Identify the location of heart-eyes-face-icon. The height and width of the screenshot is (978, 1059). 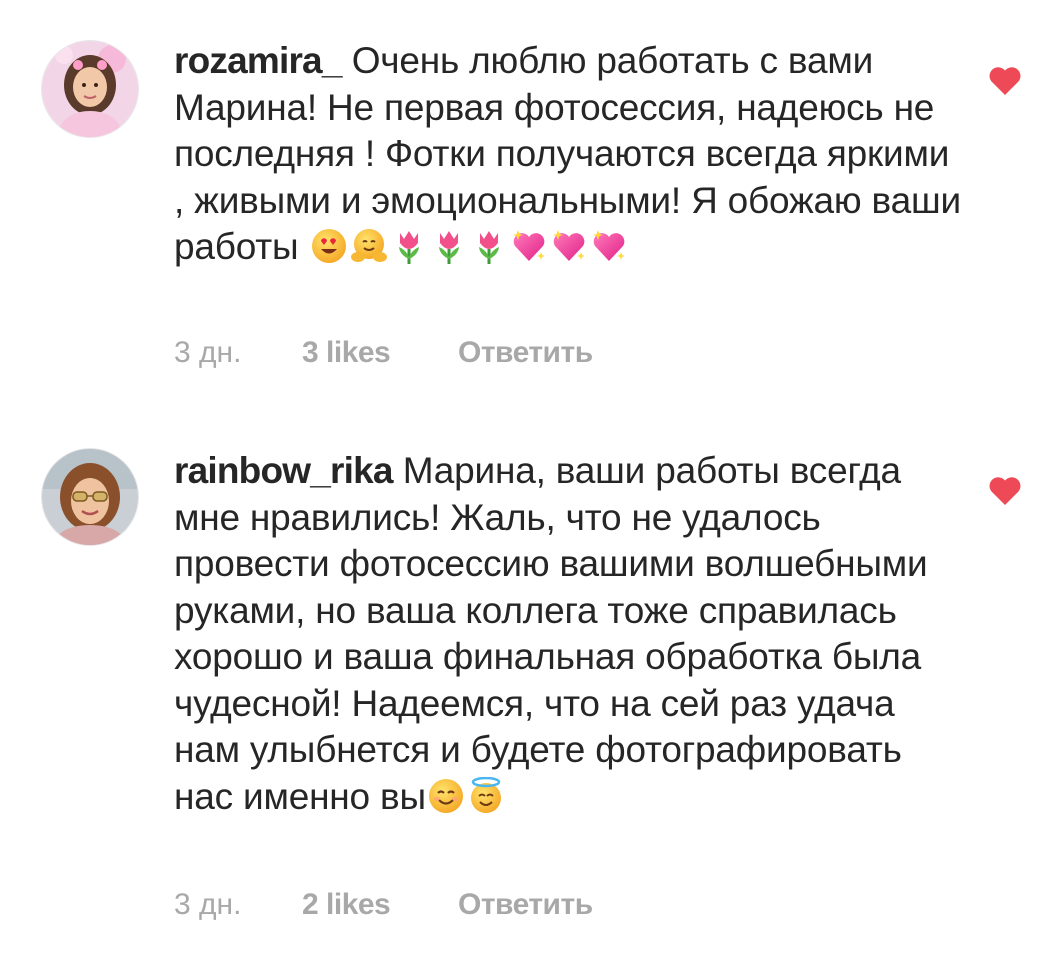
(329, 252).